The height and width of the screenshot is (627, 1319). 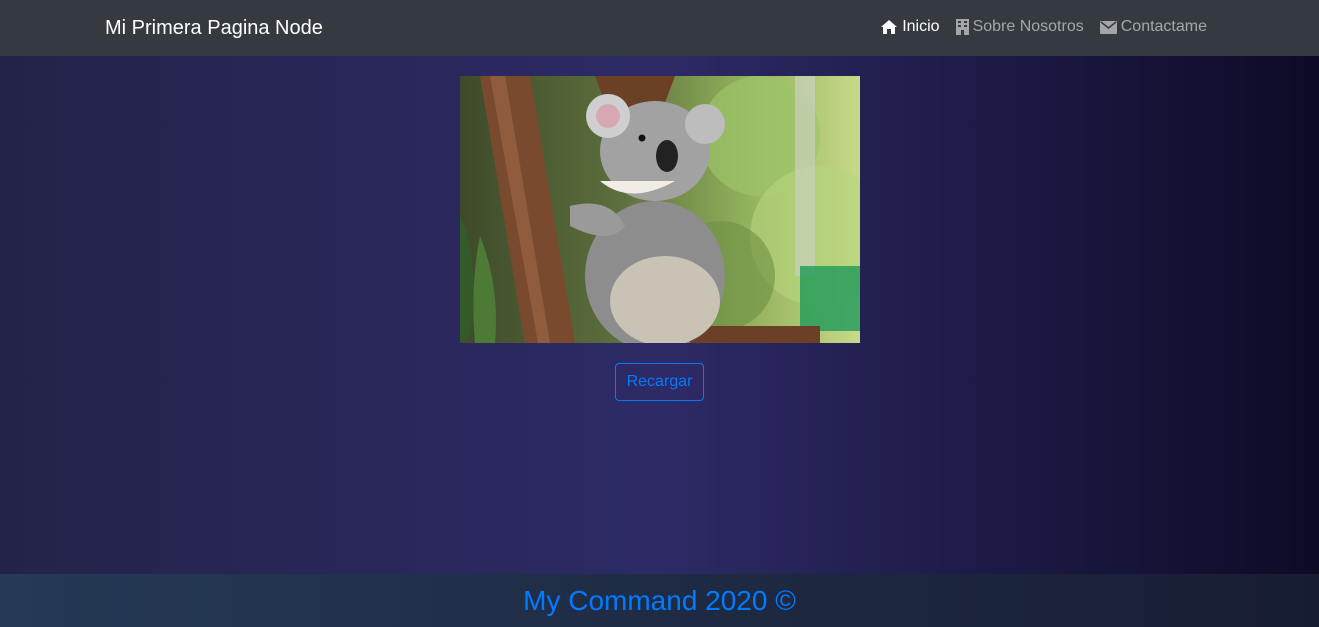 What do you see at coordinates (214, 28) in the screenshot?
I see `brand-link: Mi Primera Pagina Node` at bounding box center [214, 28].